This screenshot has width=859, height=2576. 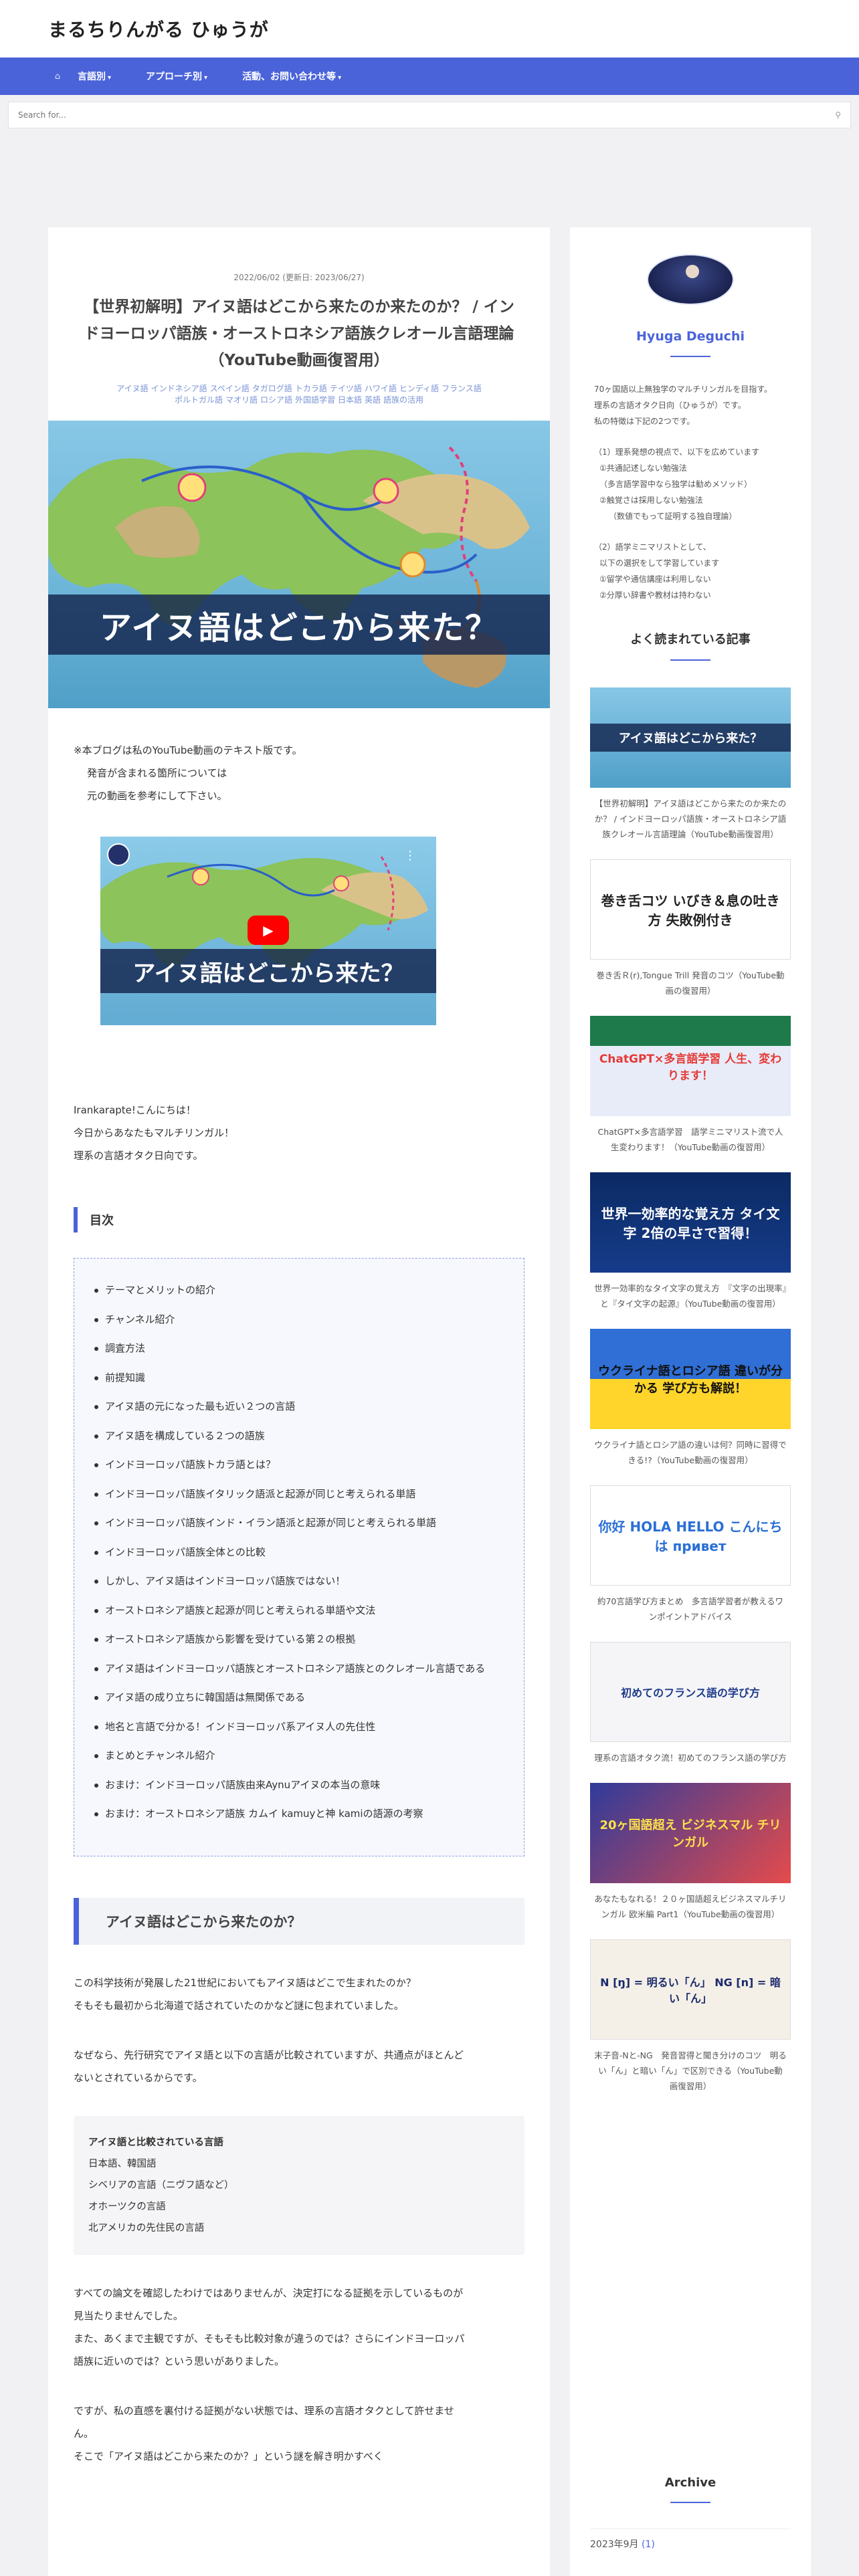 I want to click on toc-item: 地名と言語で分かる！インドヨーロッパ系アイヌ人の先住性, so click(x=299, y=1726).